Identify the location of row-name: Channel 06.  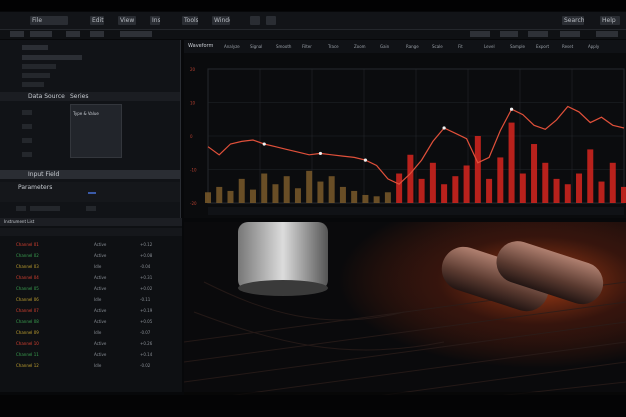
(27, 299).